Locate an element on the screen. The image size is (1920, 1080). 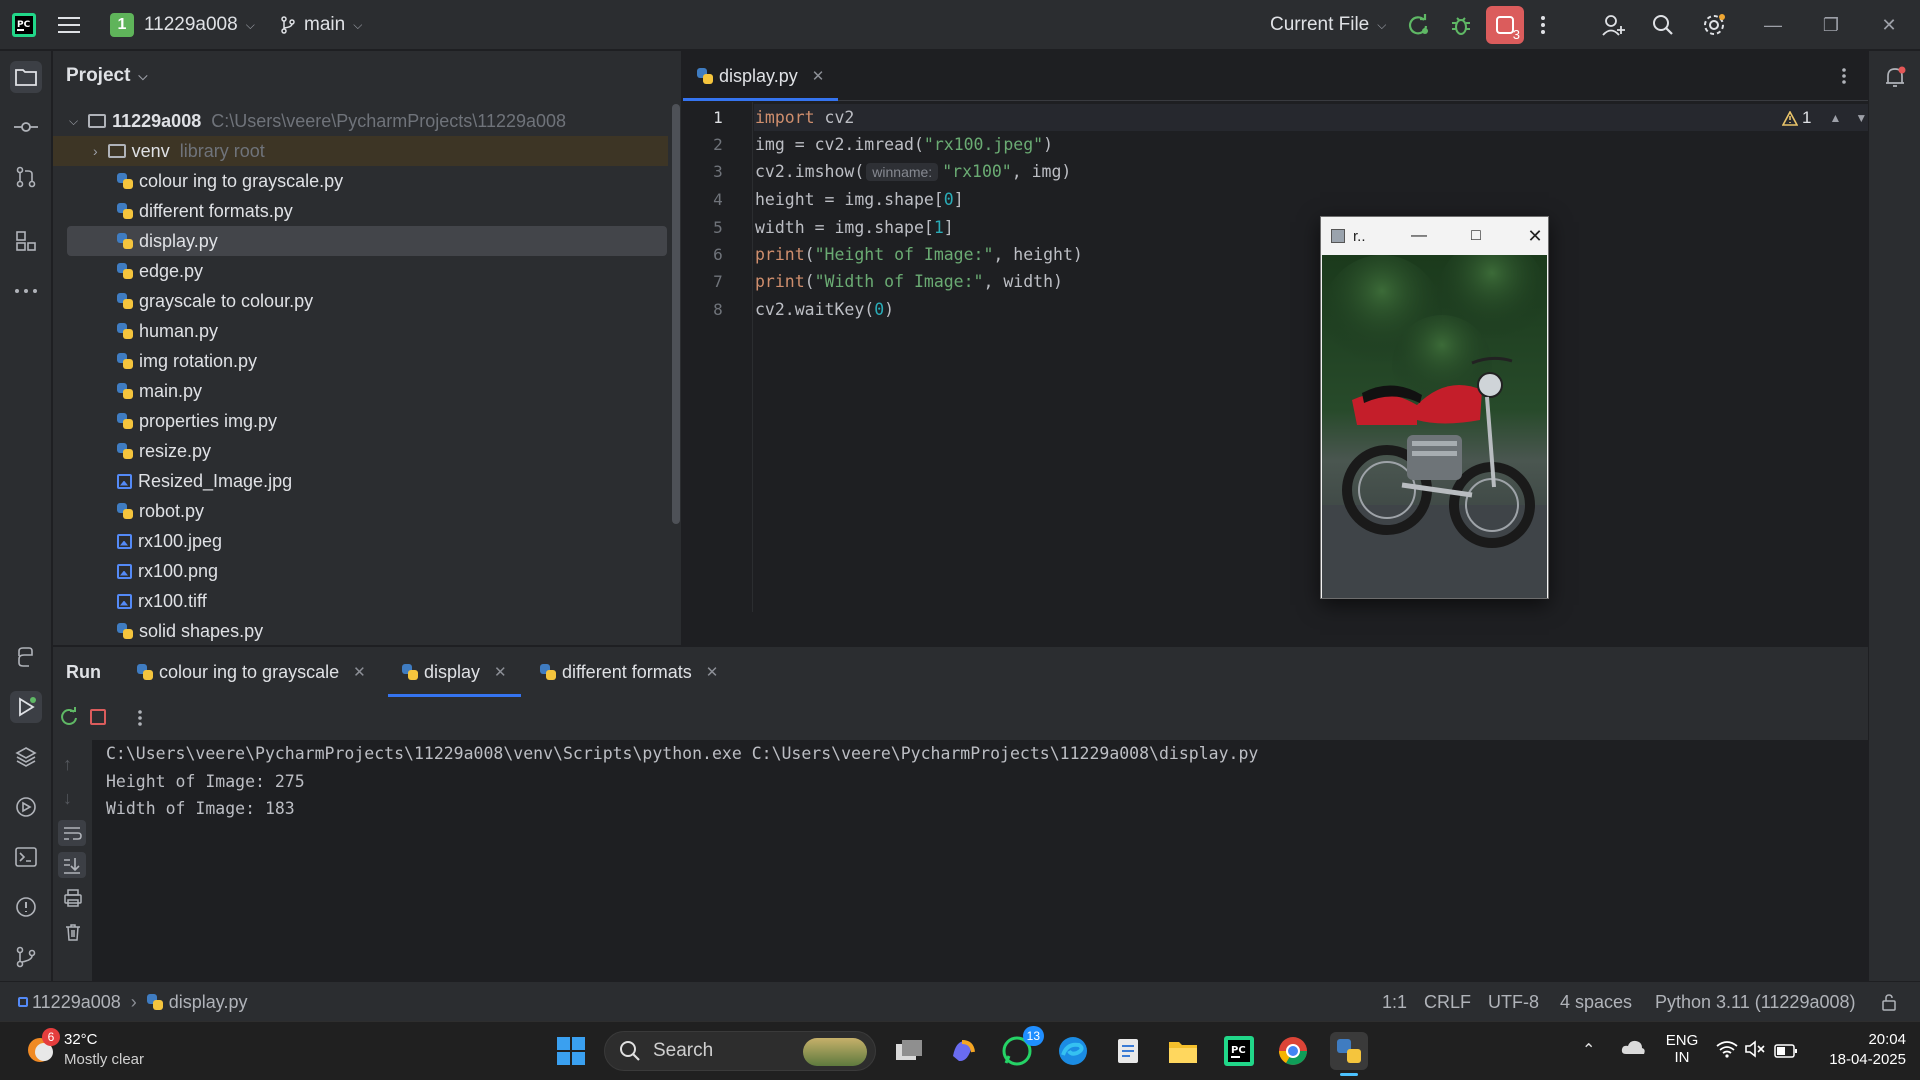
maximize-icon: □ is located at coordinates (1476, 236).